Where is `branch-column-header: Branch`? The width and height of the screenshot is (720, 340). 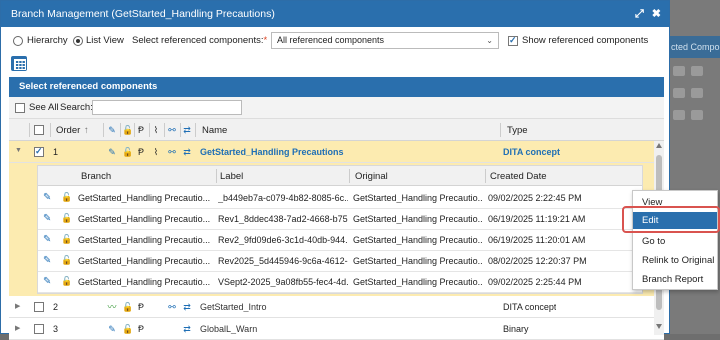 branch-column-header: Branch is located at coordinates (96, 176).